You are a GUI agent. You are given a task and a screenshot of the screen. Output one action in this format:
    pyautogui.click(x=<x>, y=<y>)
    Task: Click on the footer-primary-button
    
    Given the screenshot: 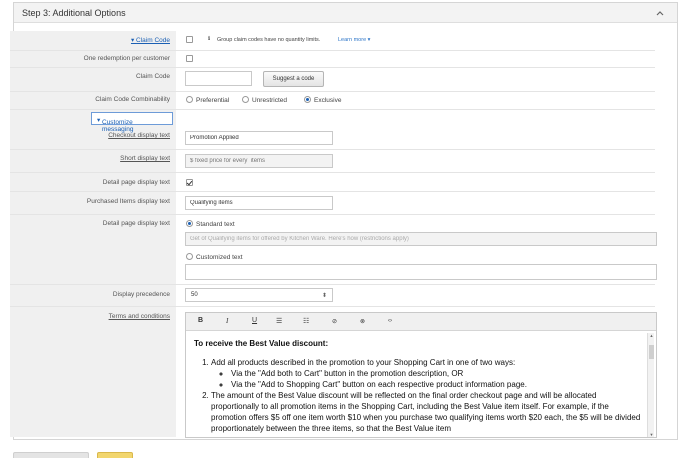 What is the action you would take?
    pyautogui.click(x=115, y=455)
    